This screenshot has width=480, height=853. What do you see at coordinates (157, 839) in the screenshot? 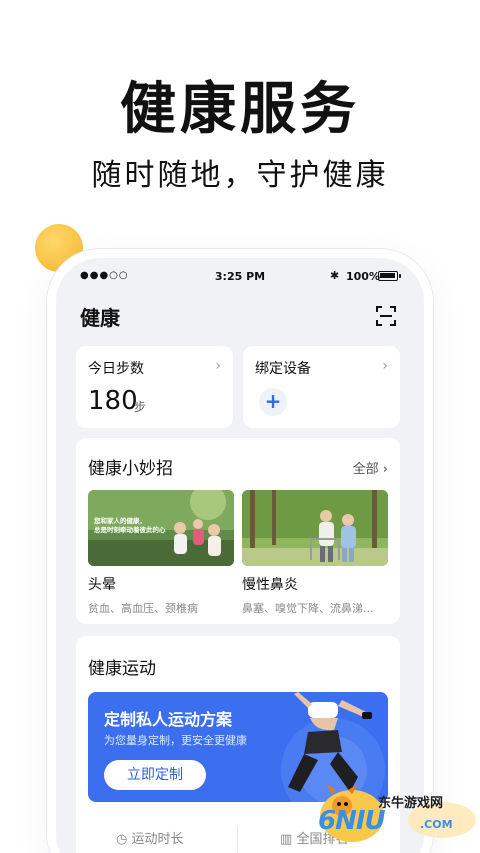
I see `tab-label: 运动时长` at bounding box center [157, 839].